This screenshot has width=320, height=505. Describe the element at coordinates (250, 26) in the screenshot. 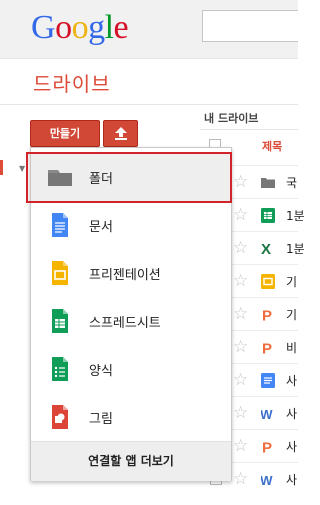

I see `search-input` at that location.